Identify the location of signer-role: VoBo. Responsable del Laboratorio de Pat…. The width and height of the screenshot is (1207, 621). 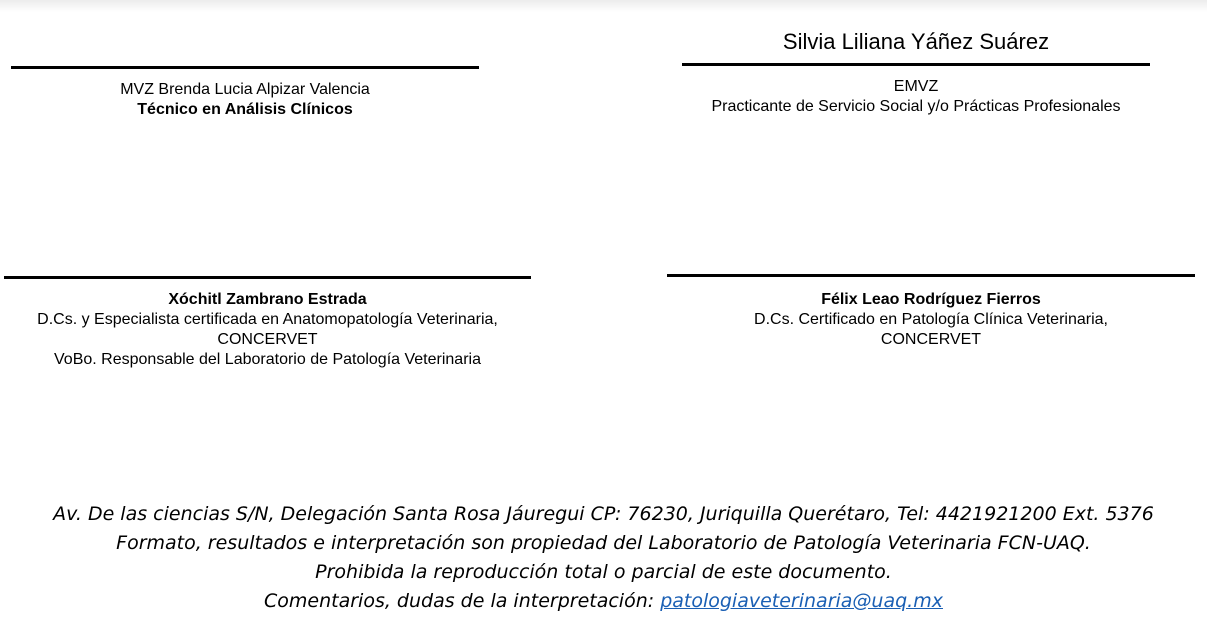
(267, 359).